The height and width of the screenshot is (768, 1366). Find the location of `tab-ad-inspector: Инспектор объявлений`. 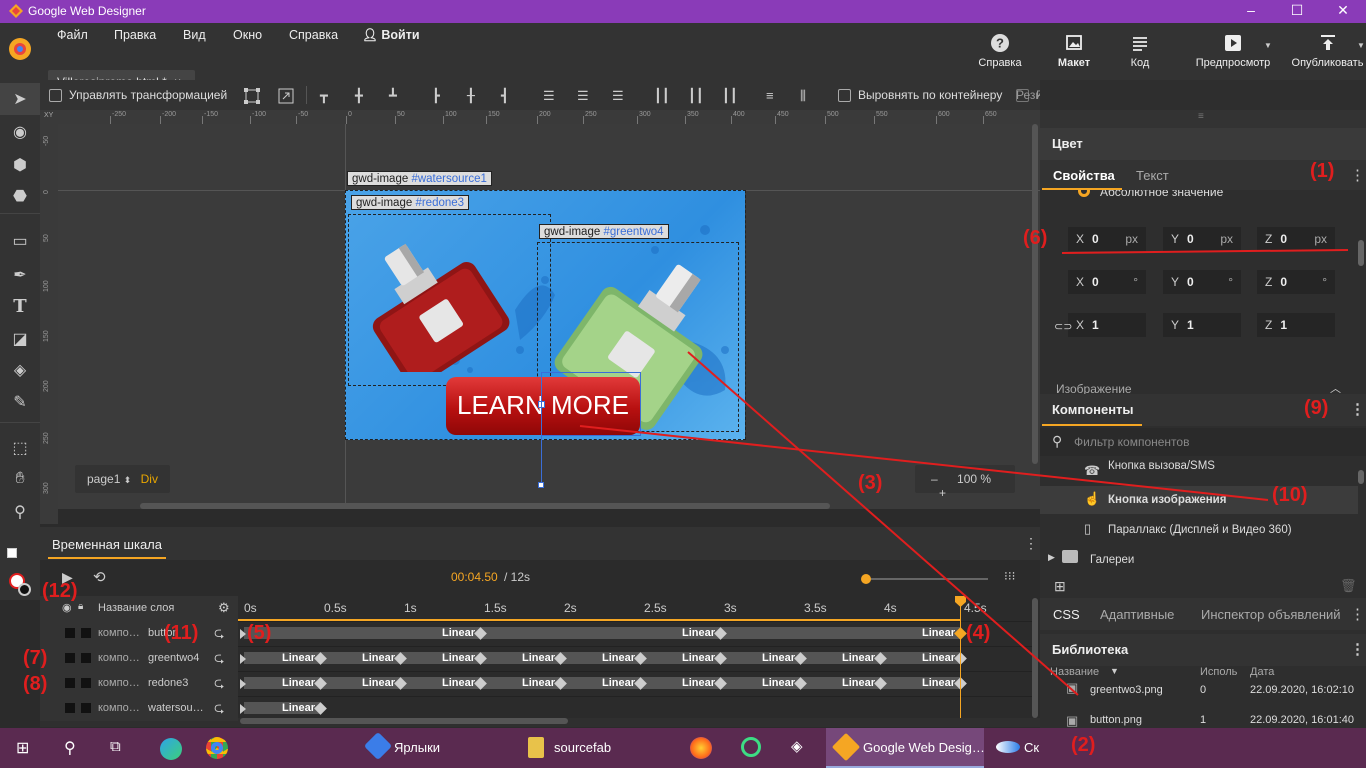

tab-ad-inspector: Инспектор объявлений is located at coordinates (1276, 614).